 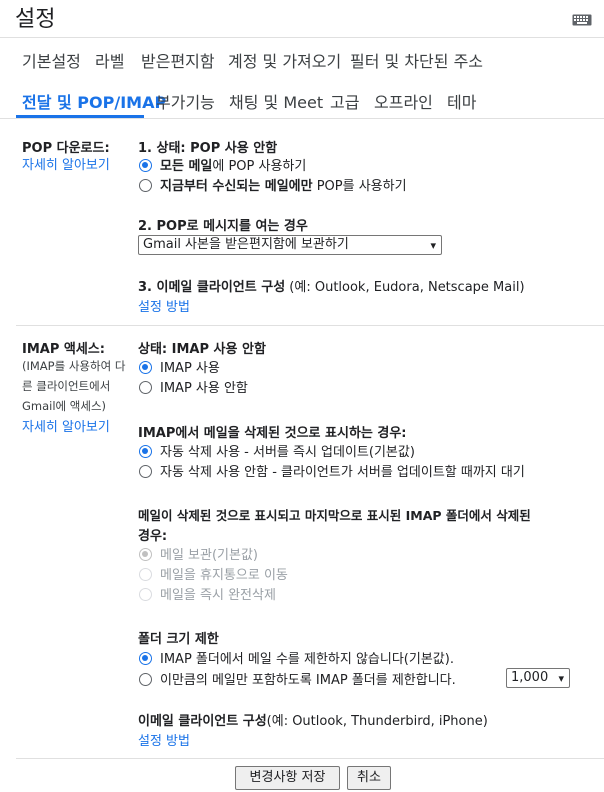 What do you see at coordinates (284, 60) in the screenshot?
I see `tab-accounts: 계정 및 가져오기` at bounding box center [284, 60].